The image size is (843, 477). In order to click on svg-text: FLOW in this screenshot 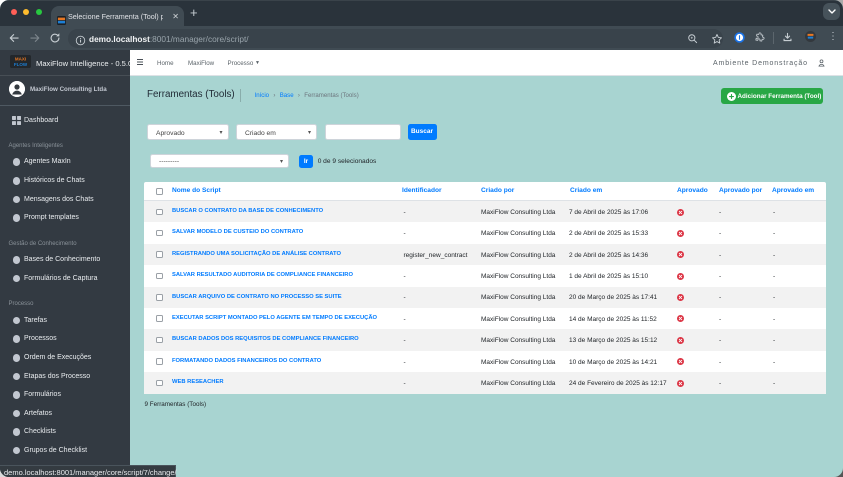, I will do `click(21, 64)`.